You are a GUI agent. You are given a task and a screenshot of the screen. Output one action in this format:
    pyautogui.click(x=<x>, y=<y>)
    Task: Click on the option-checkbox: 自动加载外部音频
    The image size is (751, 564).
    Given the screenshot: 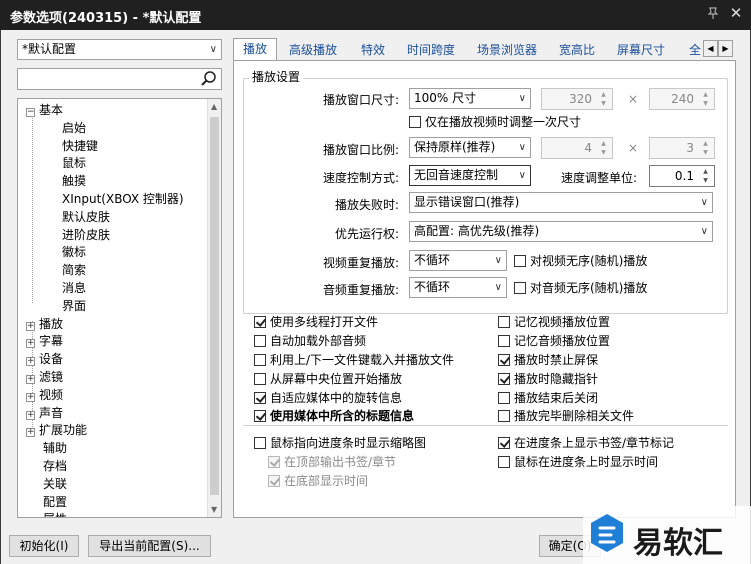 What is the action you would take?
    pyautogui.click(x=310, y=341)
    